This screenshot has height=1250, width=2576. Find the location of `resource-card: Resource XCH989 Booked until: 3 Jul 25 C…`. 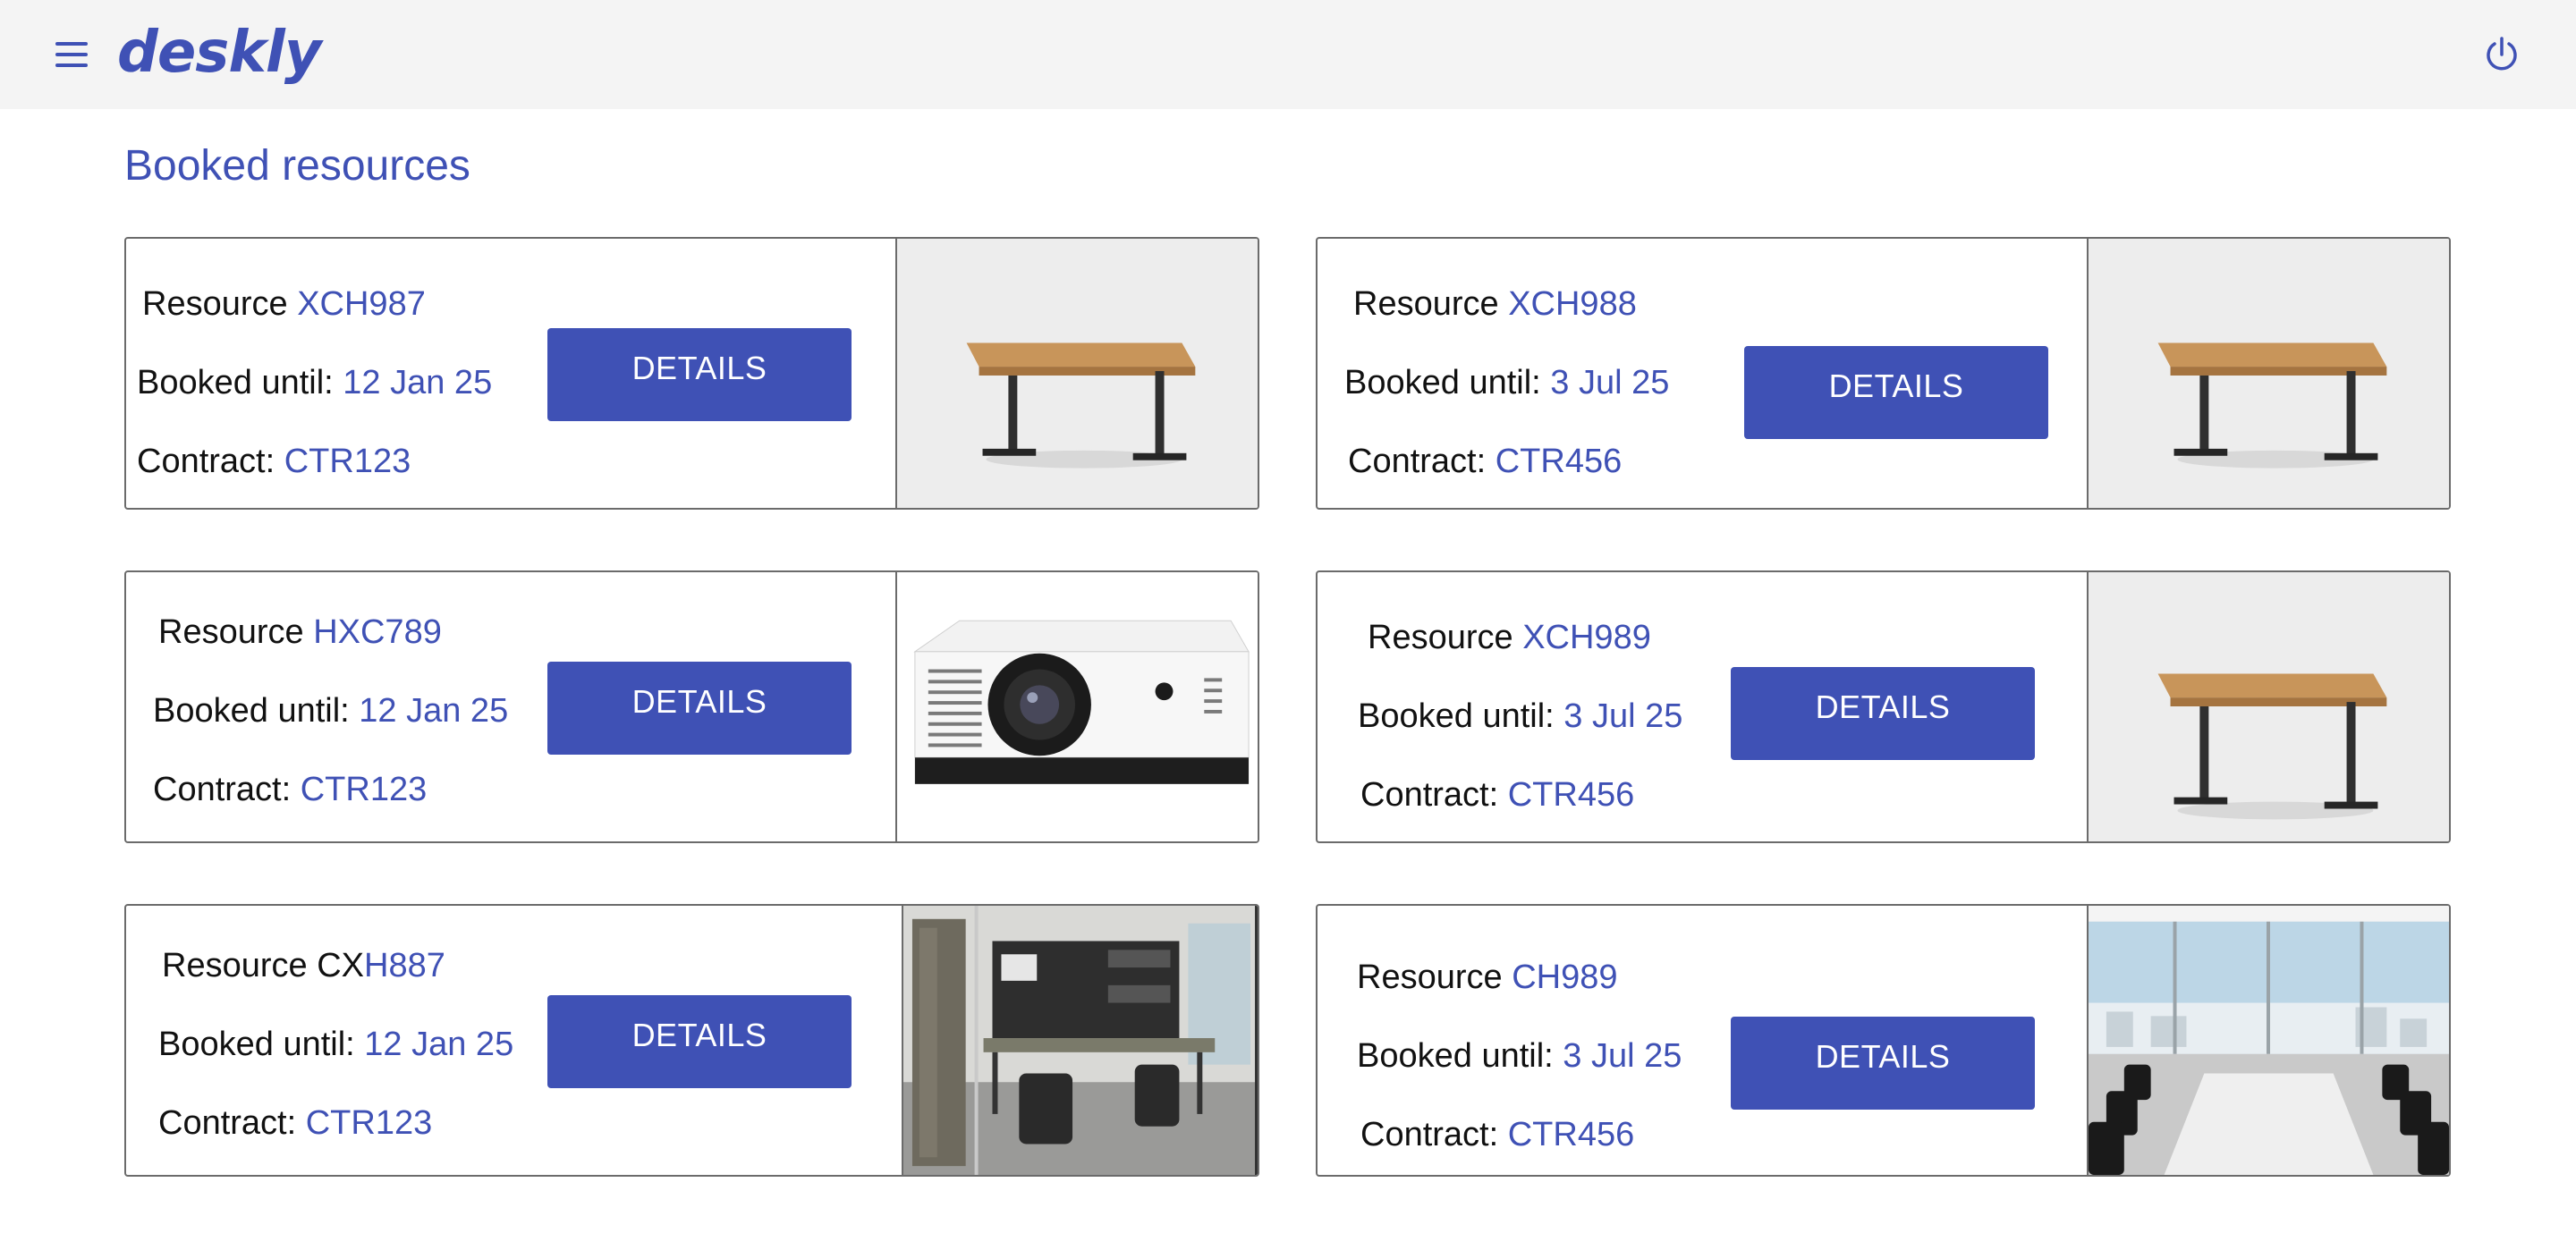

resource-card: Resource XCH989 Booked until: 3 Jul 25 C… is located at coordinates (1883, 707).